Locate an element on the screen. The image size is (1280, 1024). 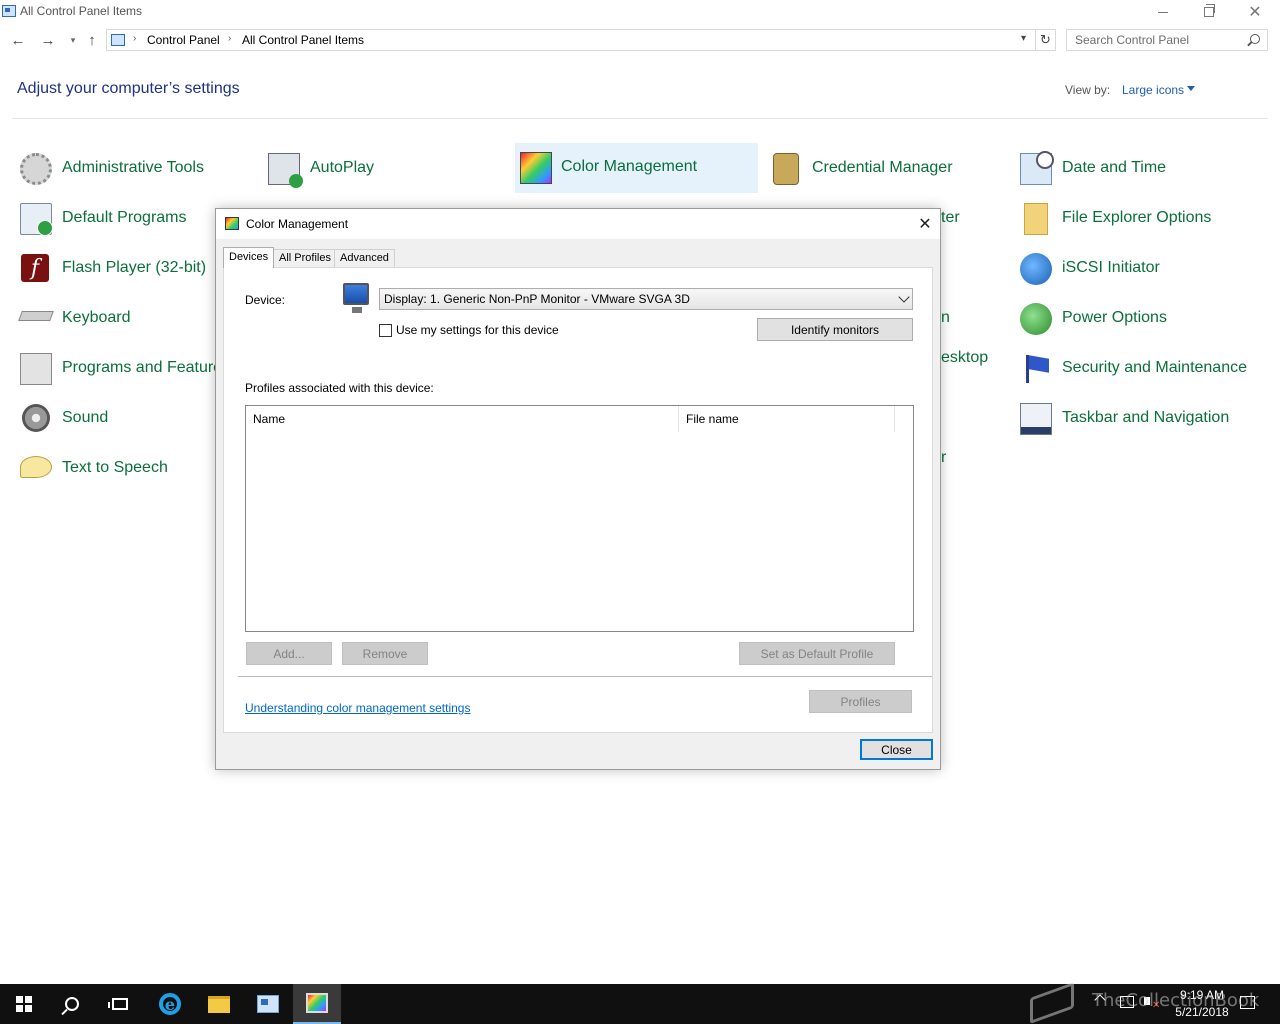
refresh-button: ↻ is located at coordinates (1046, 40).